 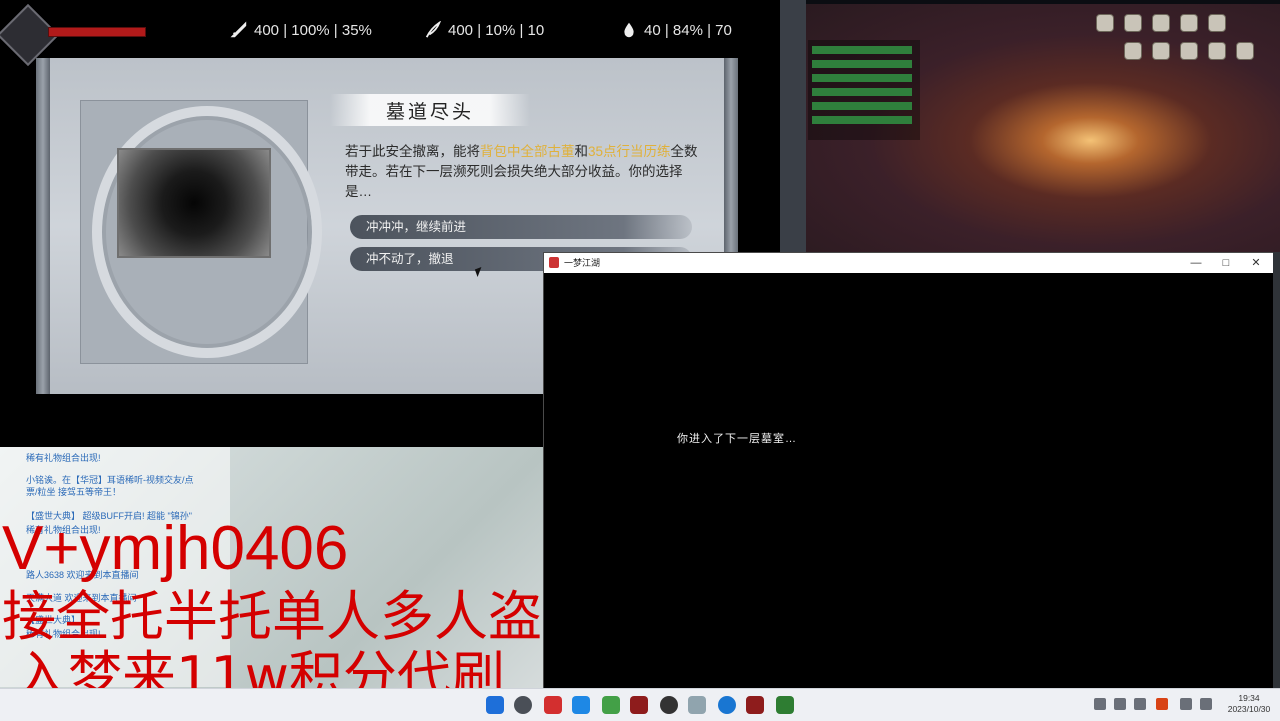 What do you see at coordinates (727, 705) in the screenshot?
I see `browser-icon` at bounding box center [727, 705].